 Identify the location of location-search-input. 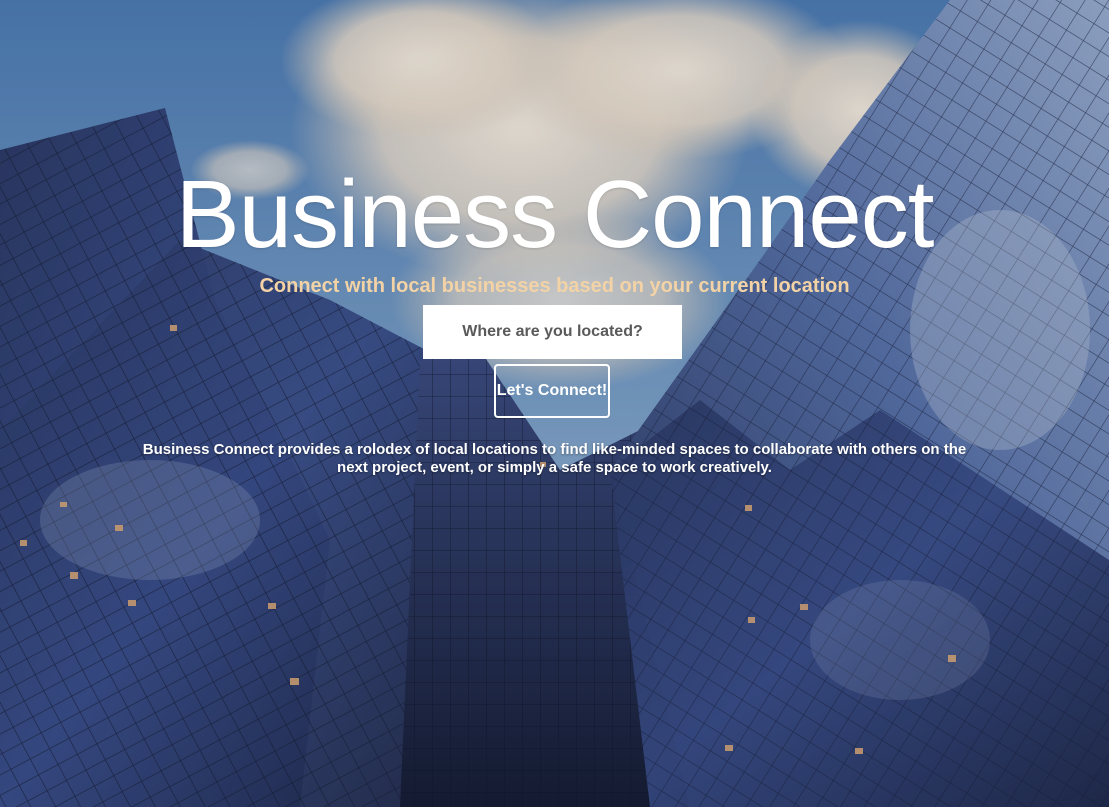
(552, 332).